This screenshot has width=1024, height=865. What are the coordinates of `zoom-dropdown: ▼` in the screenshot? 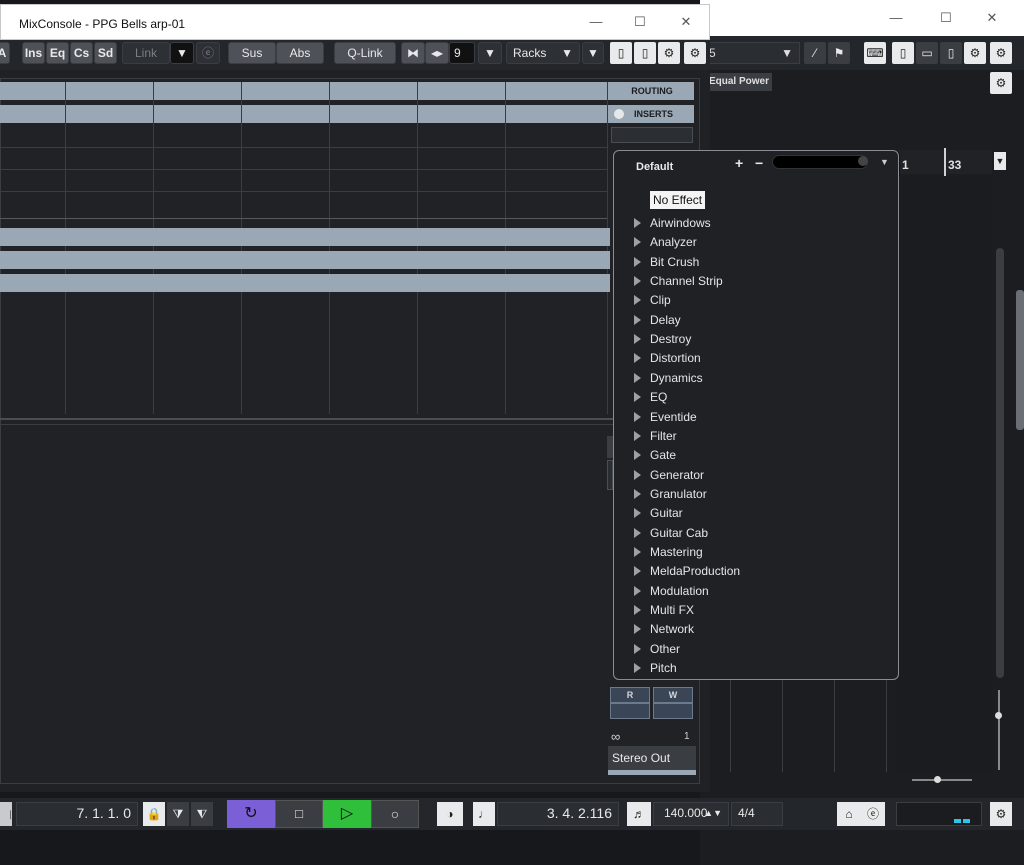 It's located at (1000, 161).